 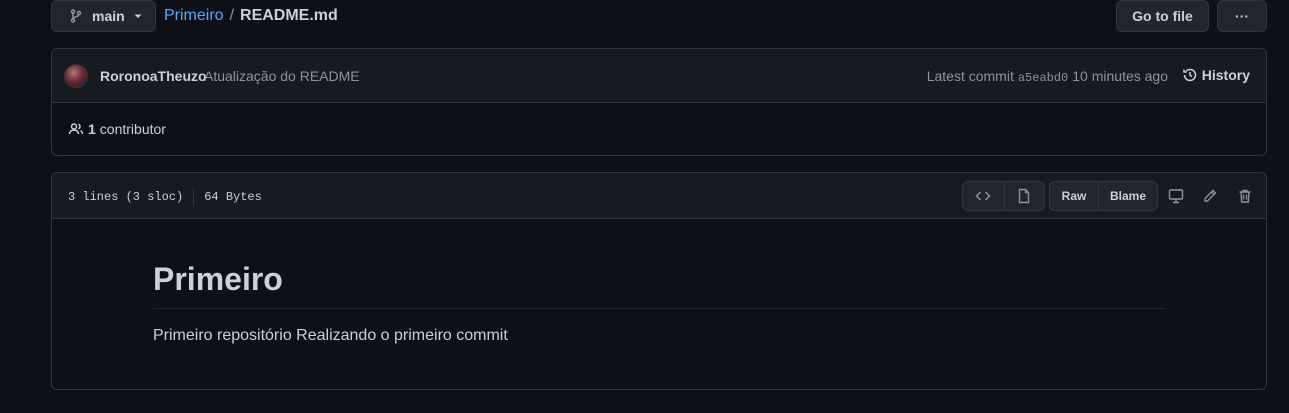 I want to click on contributor-count: 1, so click(x=92, y=129).